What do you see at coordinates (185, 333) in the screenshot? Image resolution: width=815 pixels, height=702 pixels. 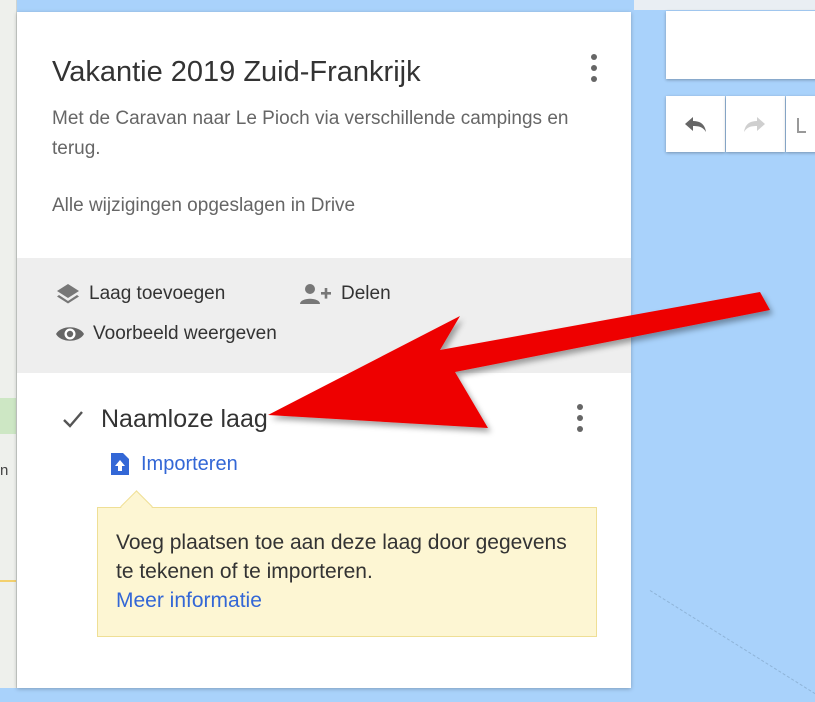 I see `preview-label: Voorbeeld weergeven` at bounding box center [185, 333].